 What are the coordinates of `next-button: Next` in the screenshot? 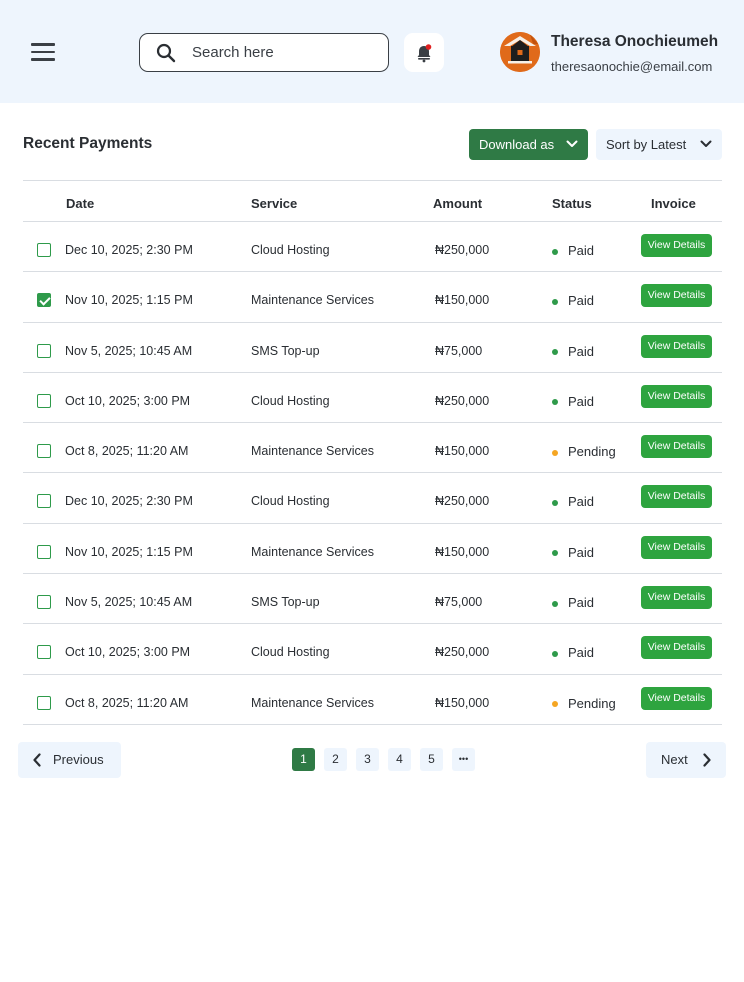 It's located at (686, 760).